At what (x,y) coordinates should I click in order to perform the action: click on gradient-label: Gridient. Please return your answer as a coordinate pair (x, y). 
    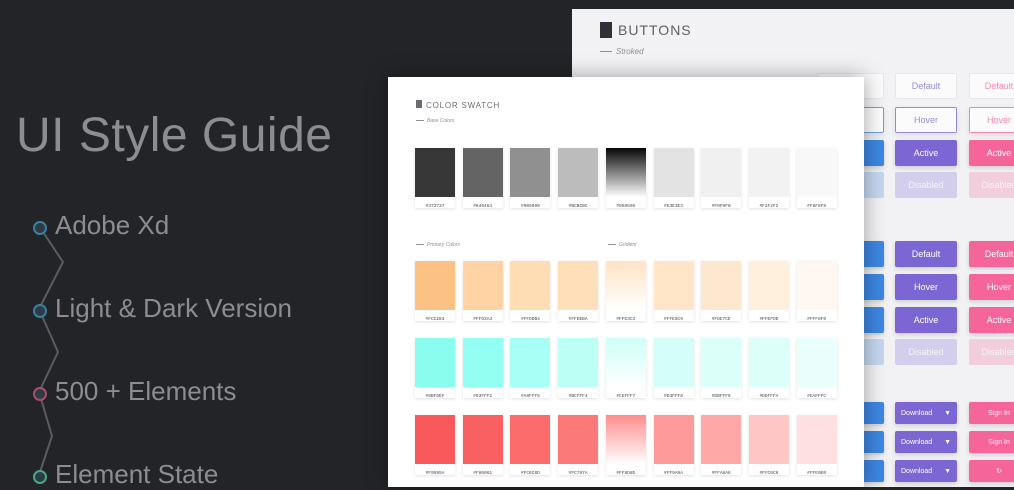
    Looking at the image, I should click on (622, 245).